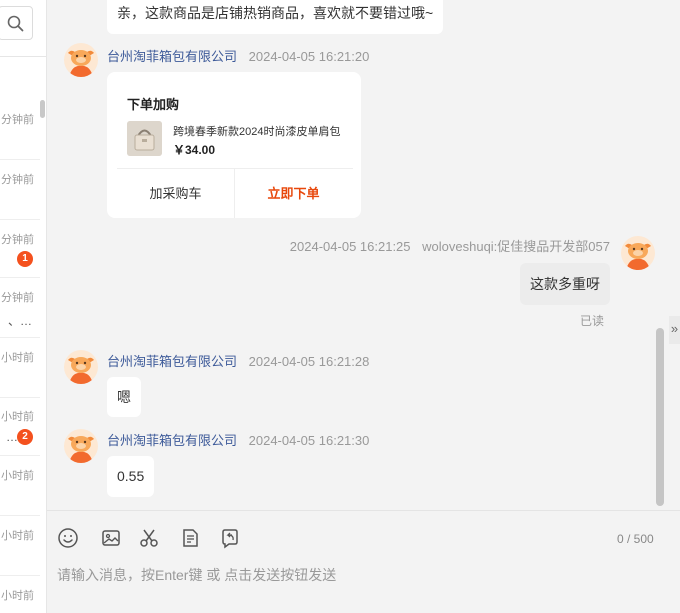 The height and width of the screenshot is (613, 680). I want to click on message-time: 2024-04-05 16:21:28, so click(309, 361).